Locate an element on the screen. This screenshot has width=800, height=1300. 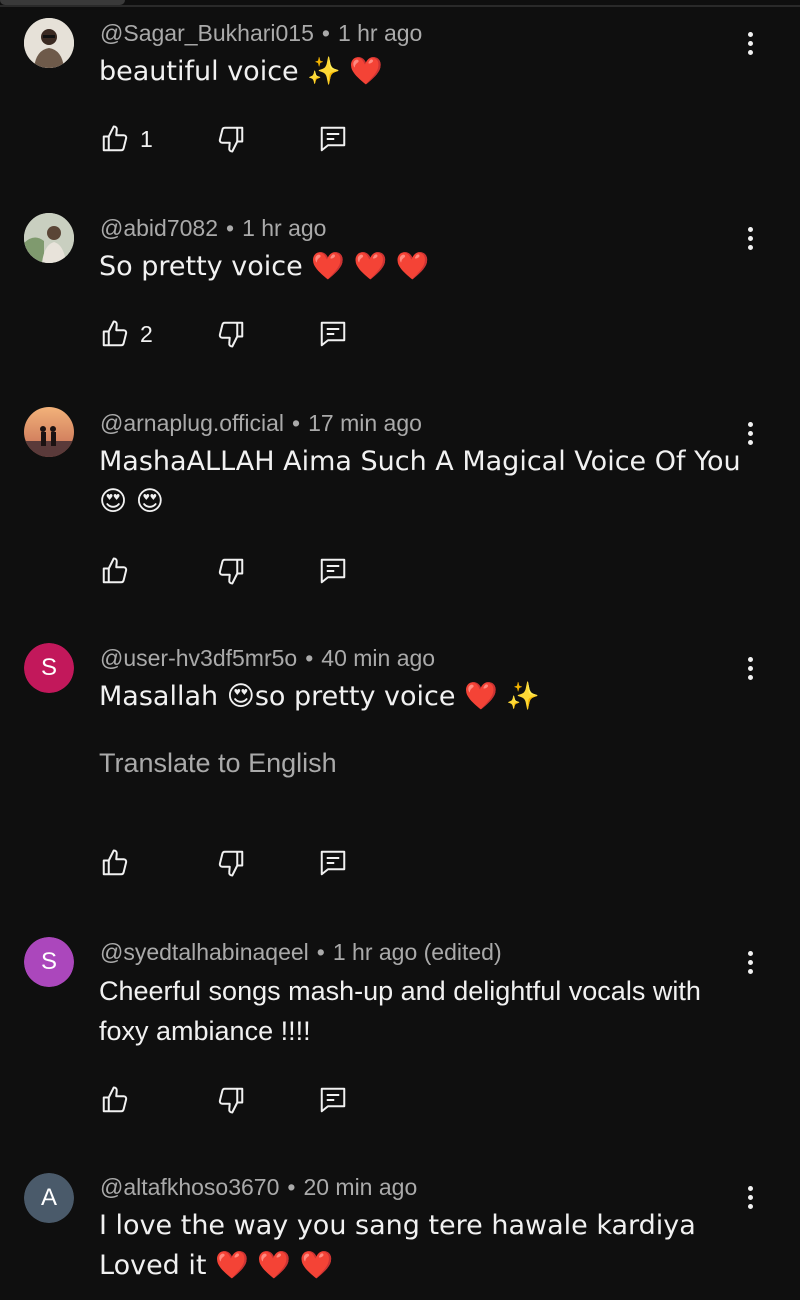
comment-text: beautiful voice ✨ ❤️ is located at coordinates (241, 71).